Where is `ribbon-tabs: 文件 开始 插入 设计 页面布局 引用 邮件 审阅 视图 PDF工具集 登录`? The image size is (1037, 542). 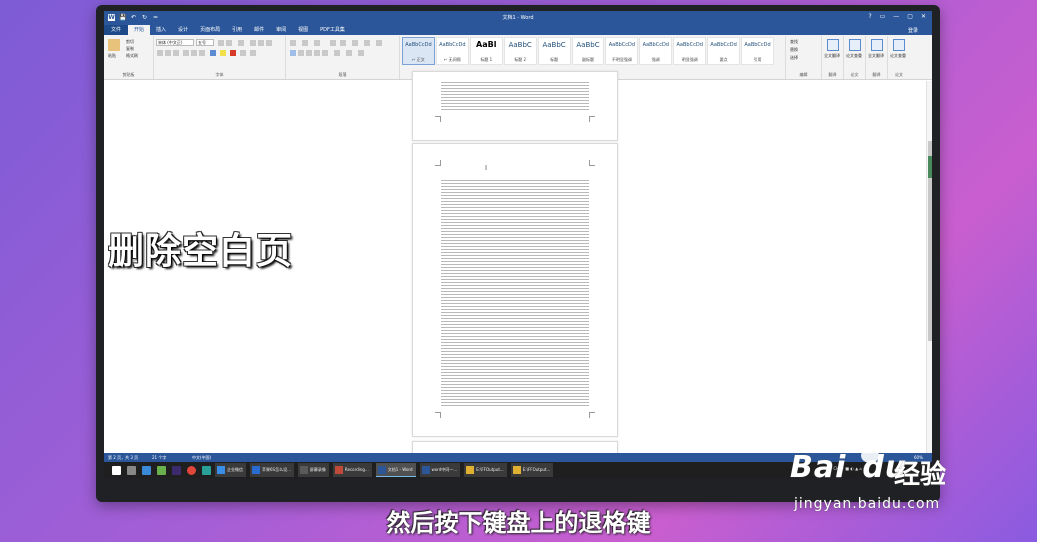
ribbon-tabs: 文件 开始 插入 设计 页面布局 引用 邮件 审阅 视图 PDF工具集 登录 is located at coordinates (518, 29).